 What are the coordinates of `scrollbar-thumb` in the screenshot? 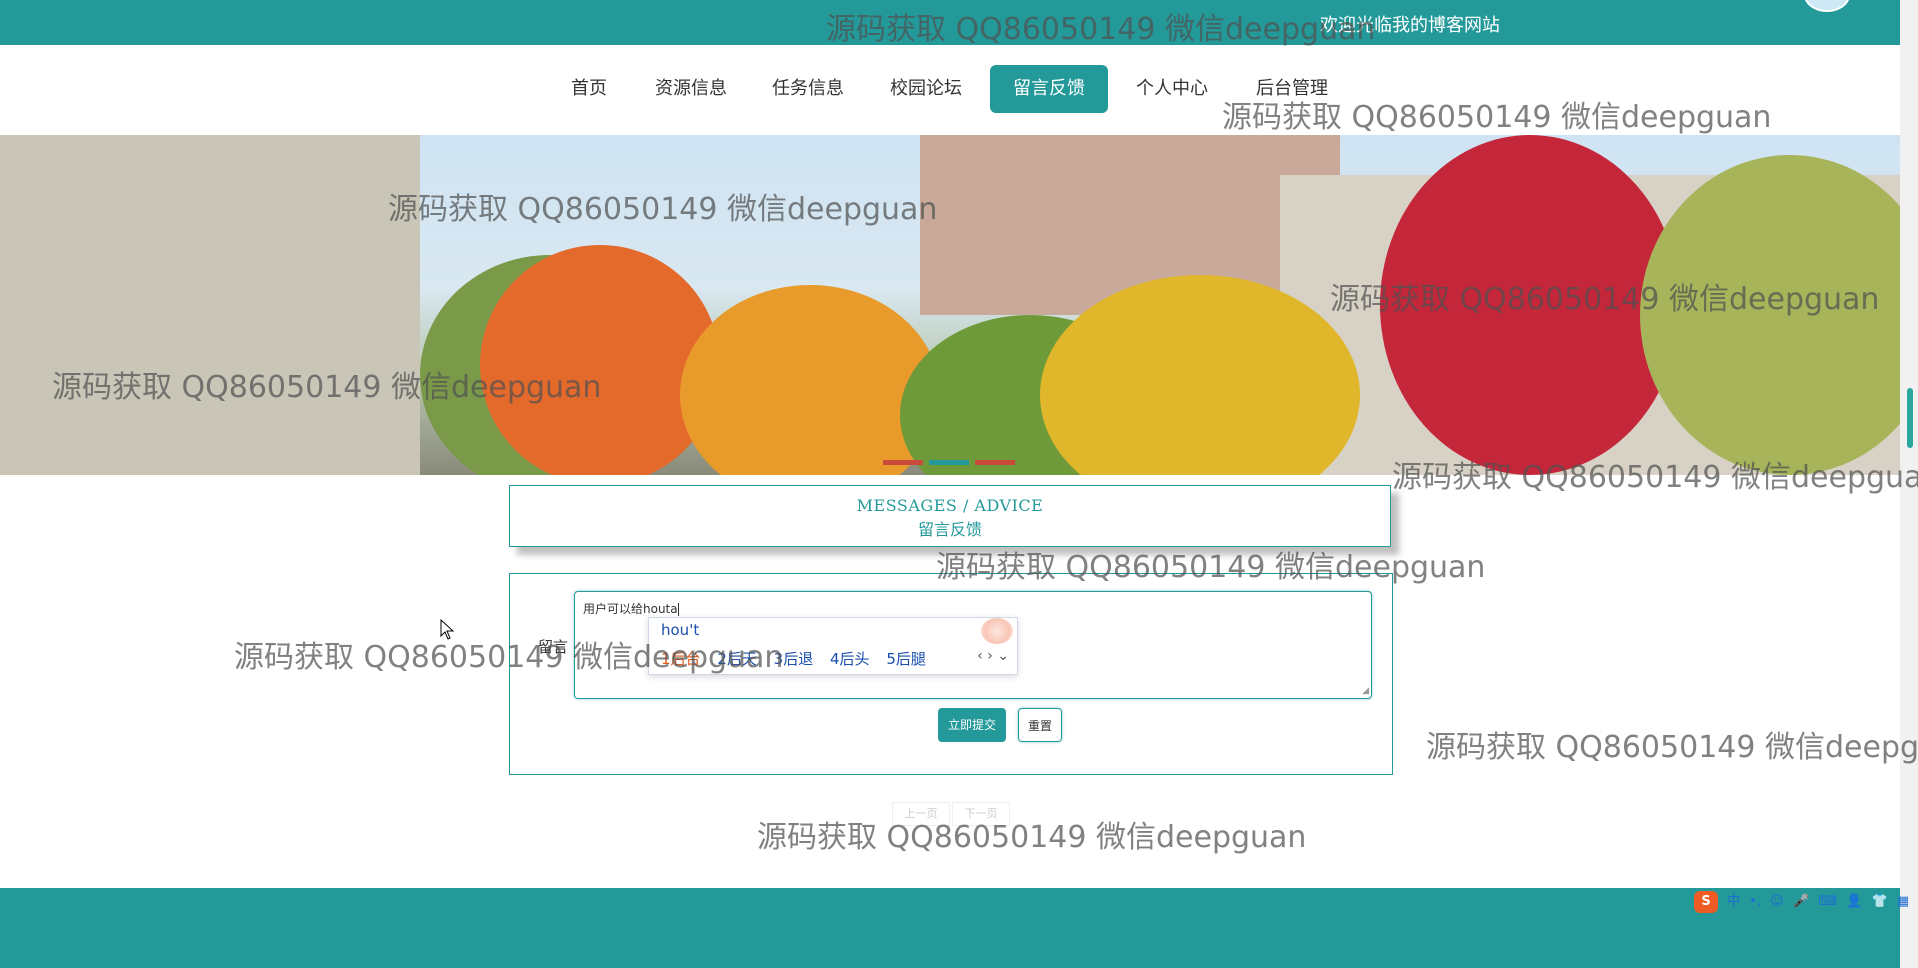 It's located at (1910, 418).